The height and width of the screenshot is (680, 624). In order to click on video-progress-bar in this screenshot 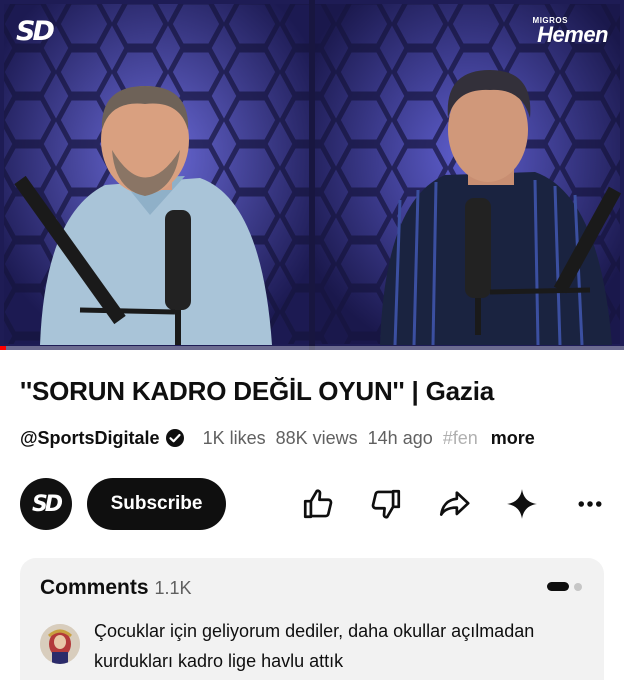, I will do `click(312, 348)`.